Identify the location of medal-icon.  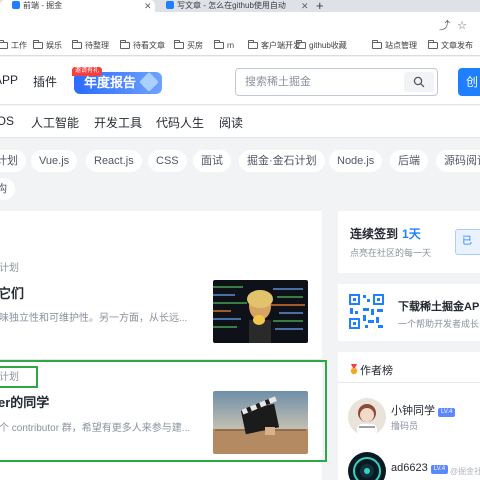
(354, 369).